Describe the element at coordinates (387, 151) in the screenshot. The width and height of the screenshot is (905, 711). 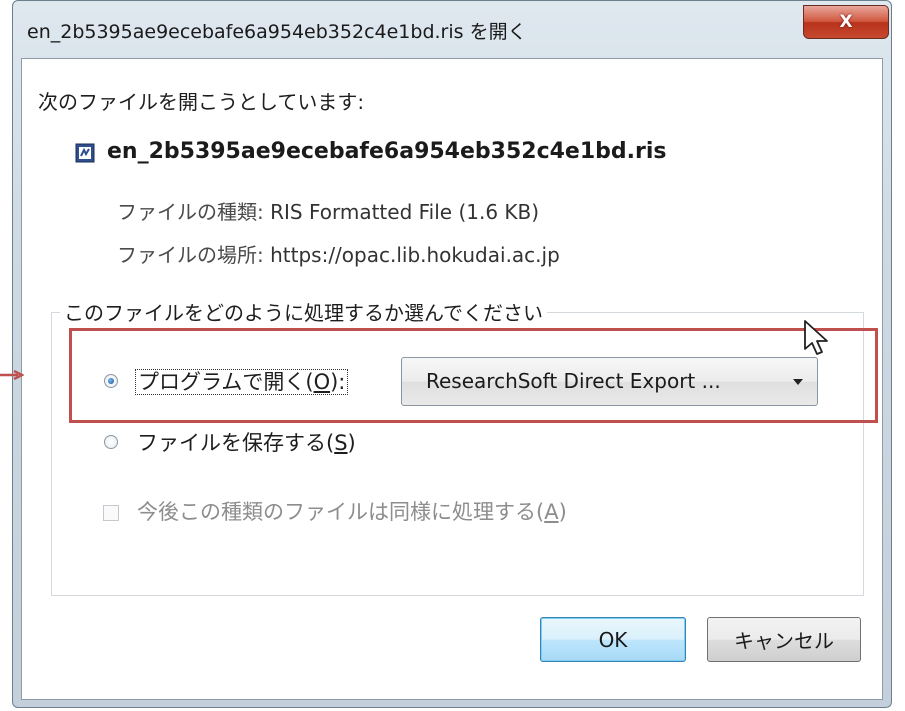
I see `file-name: en_2b5395ae9ecebafe6a954eb352c4e1bd.ris` at that location.